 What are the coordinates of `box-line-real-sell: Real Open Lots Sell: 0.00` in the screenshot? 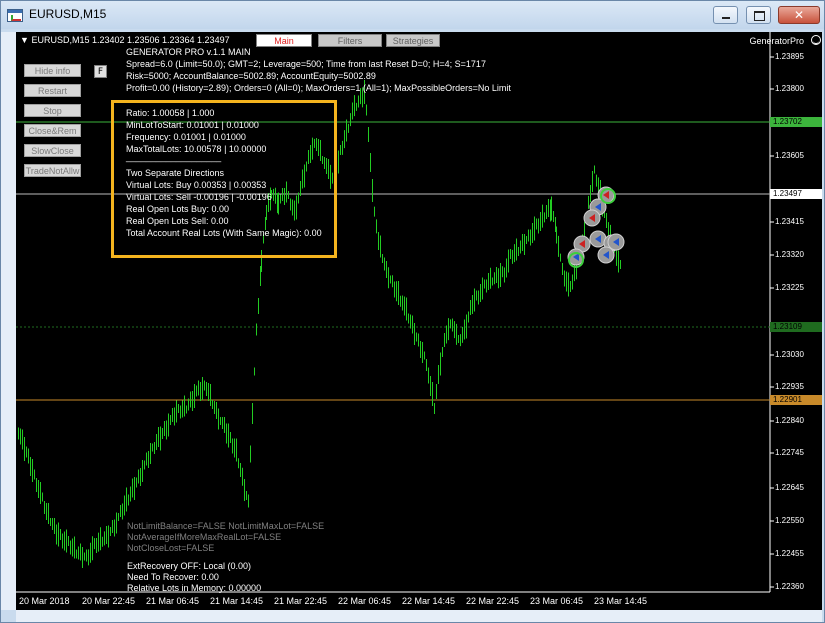 It's located at (177, 221).